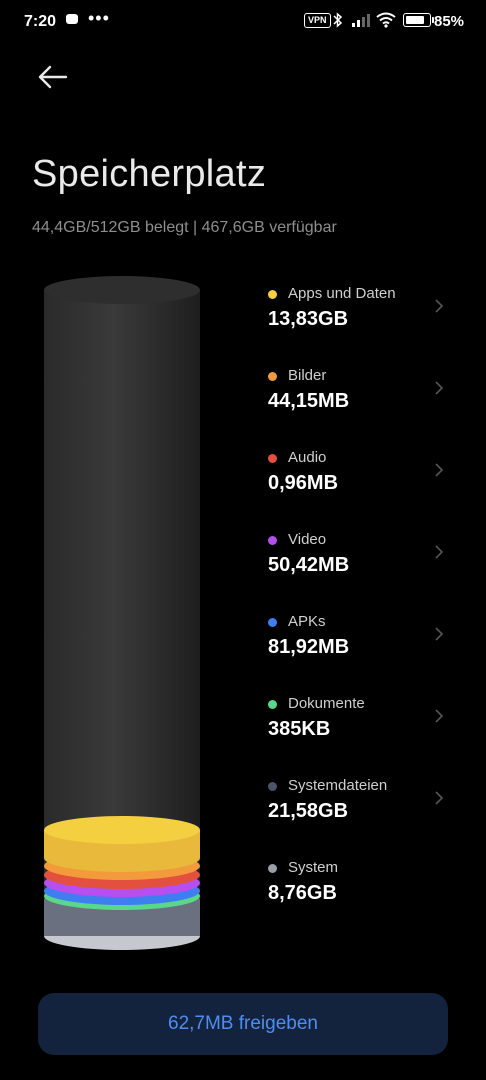 This screenshot has width=486, height=1080. What do you see at coordinates (338, 21) in the screenshot?
I see `bluetooth-icon` at bounding box center [338, 21].